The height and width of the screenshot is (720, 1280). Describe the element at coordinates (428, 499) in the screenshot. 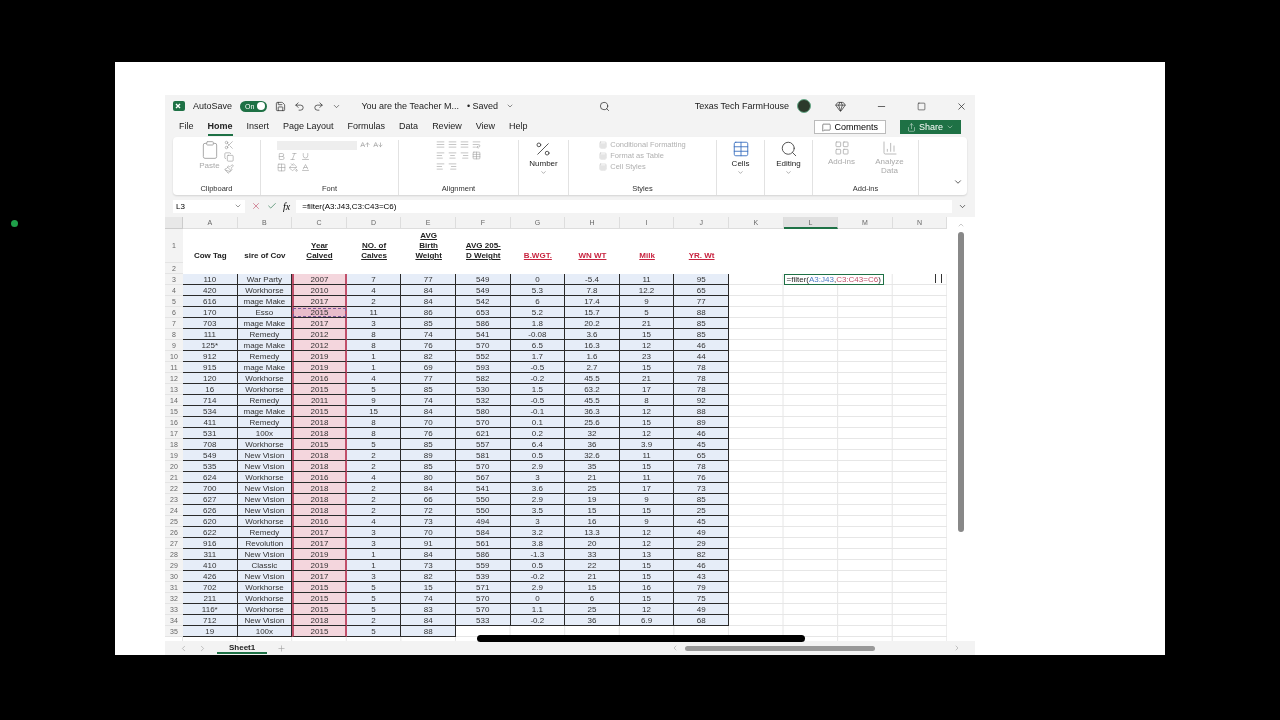

I see `table-cell: 66` at that location.